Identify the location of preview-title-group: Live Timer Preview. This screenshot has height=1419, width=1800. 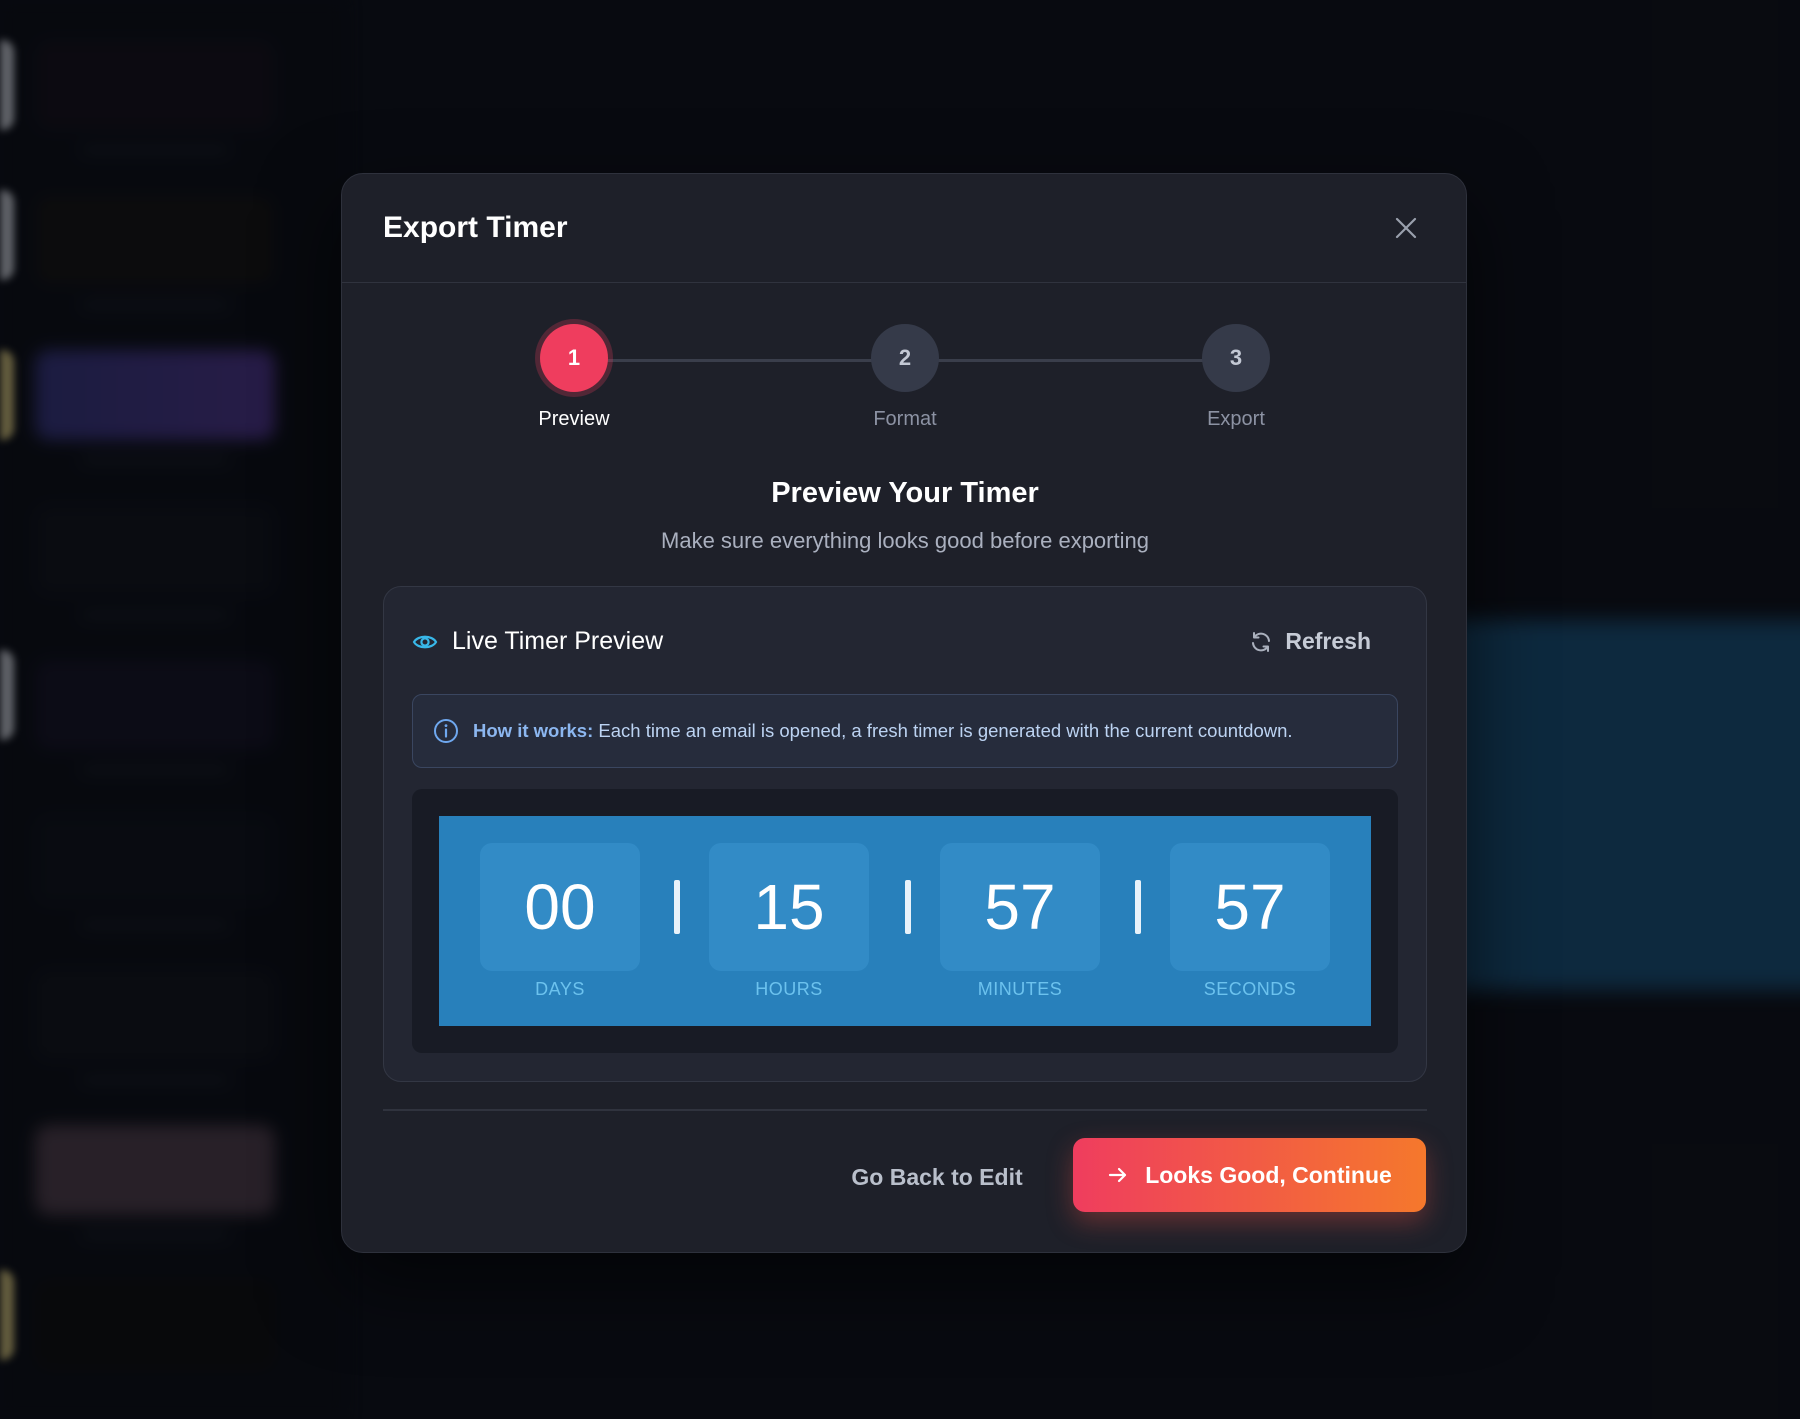
(537, 641).